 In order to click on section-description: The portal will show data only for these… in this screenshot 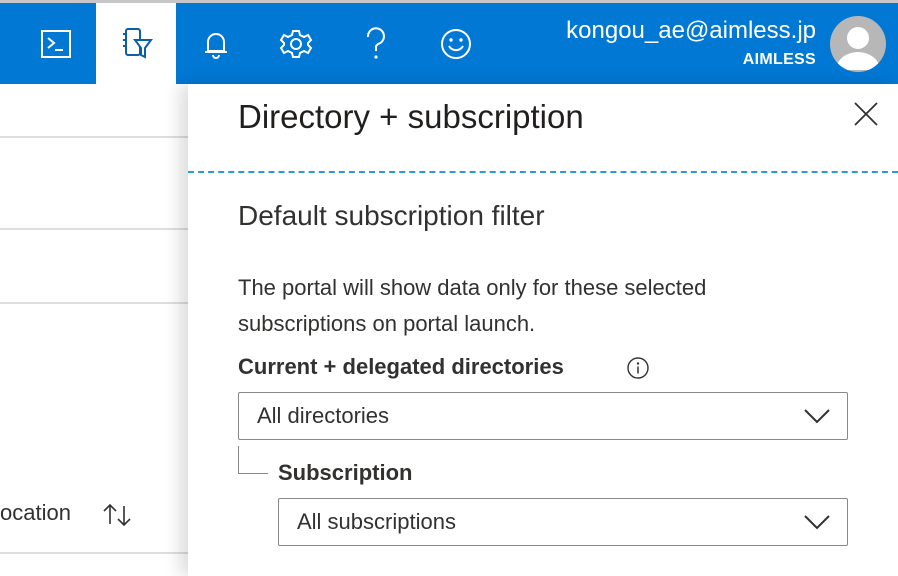, I will do `click(472, 305)`.